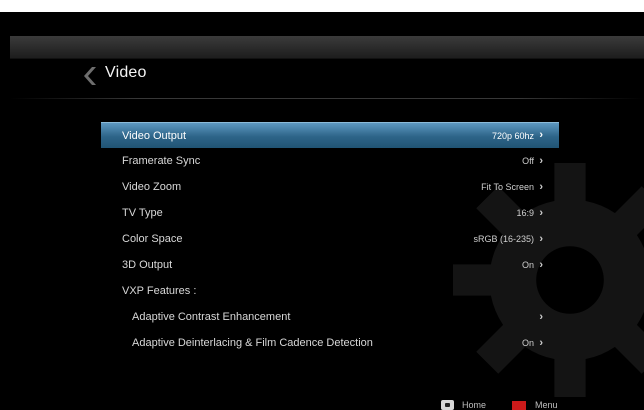 Image resolution: width=644 pixels, height=410 pixels. Describe the element at coordinates (512, 135) in the screenshot. I see `menu-item-value: 720p 60hz` at that location.